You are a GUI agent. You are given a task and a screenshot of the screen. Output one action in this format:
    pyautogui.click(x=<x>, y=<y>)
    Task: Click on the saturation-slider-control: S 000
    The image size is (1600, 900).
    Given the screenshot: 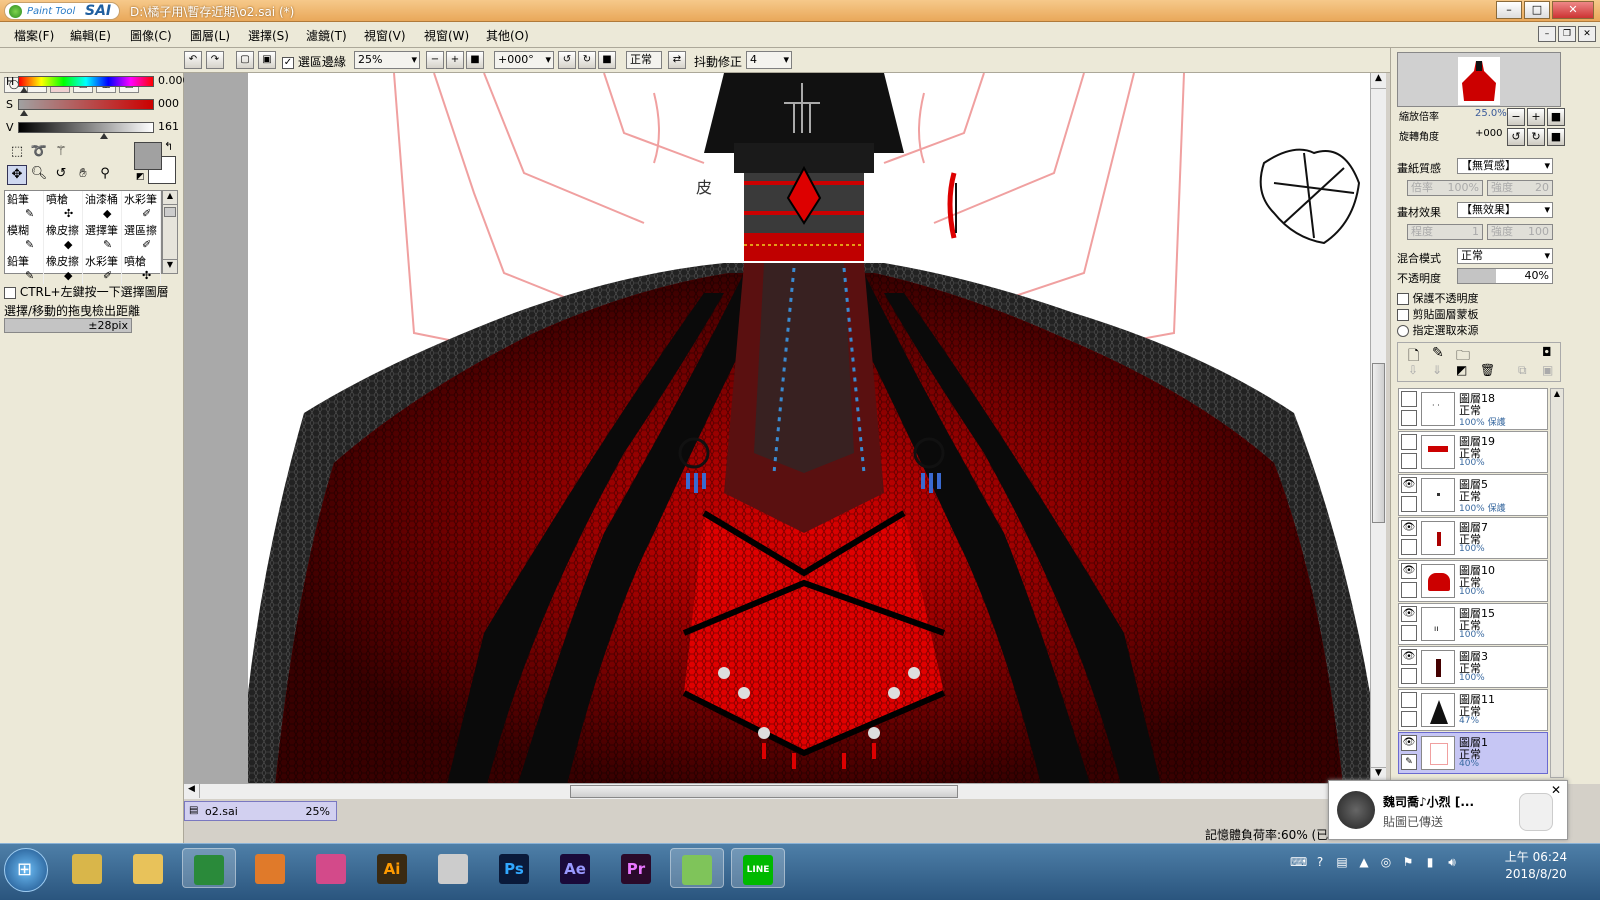 What is the action you would take?
    pyautogui.click(x=93, y=106)
    